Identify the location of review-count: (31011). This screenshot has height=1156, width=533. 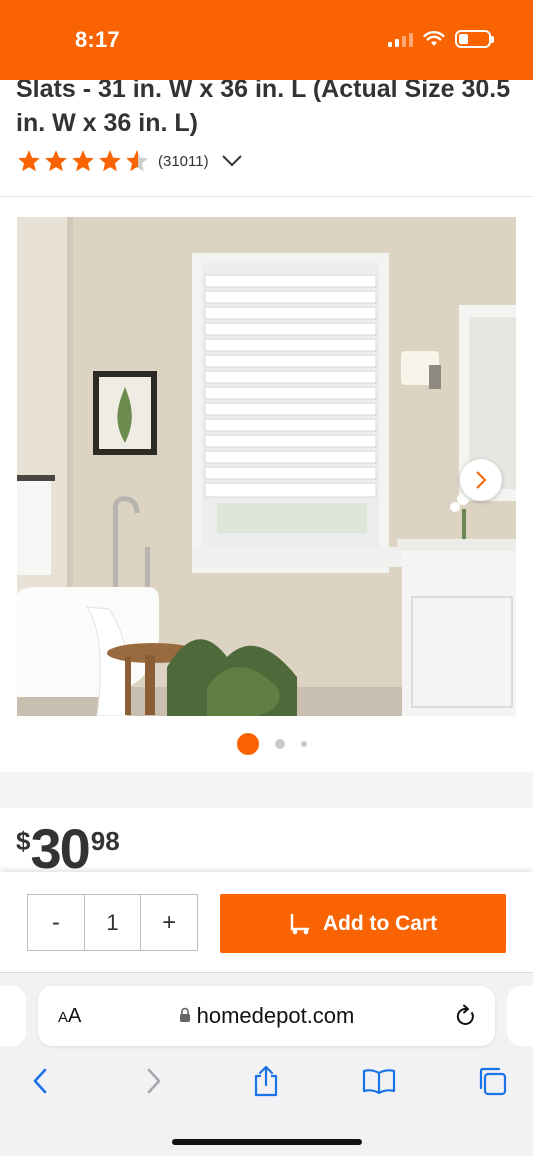
(183, 161).